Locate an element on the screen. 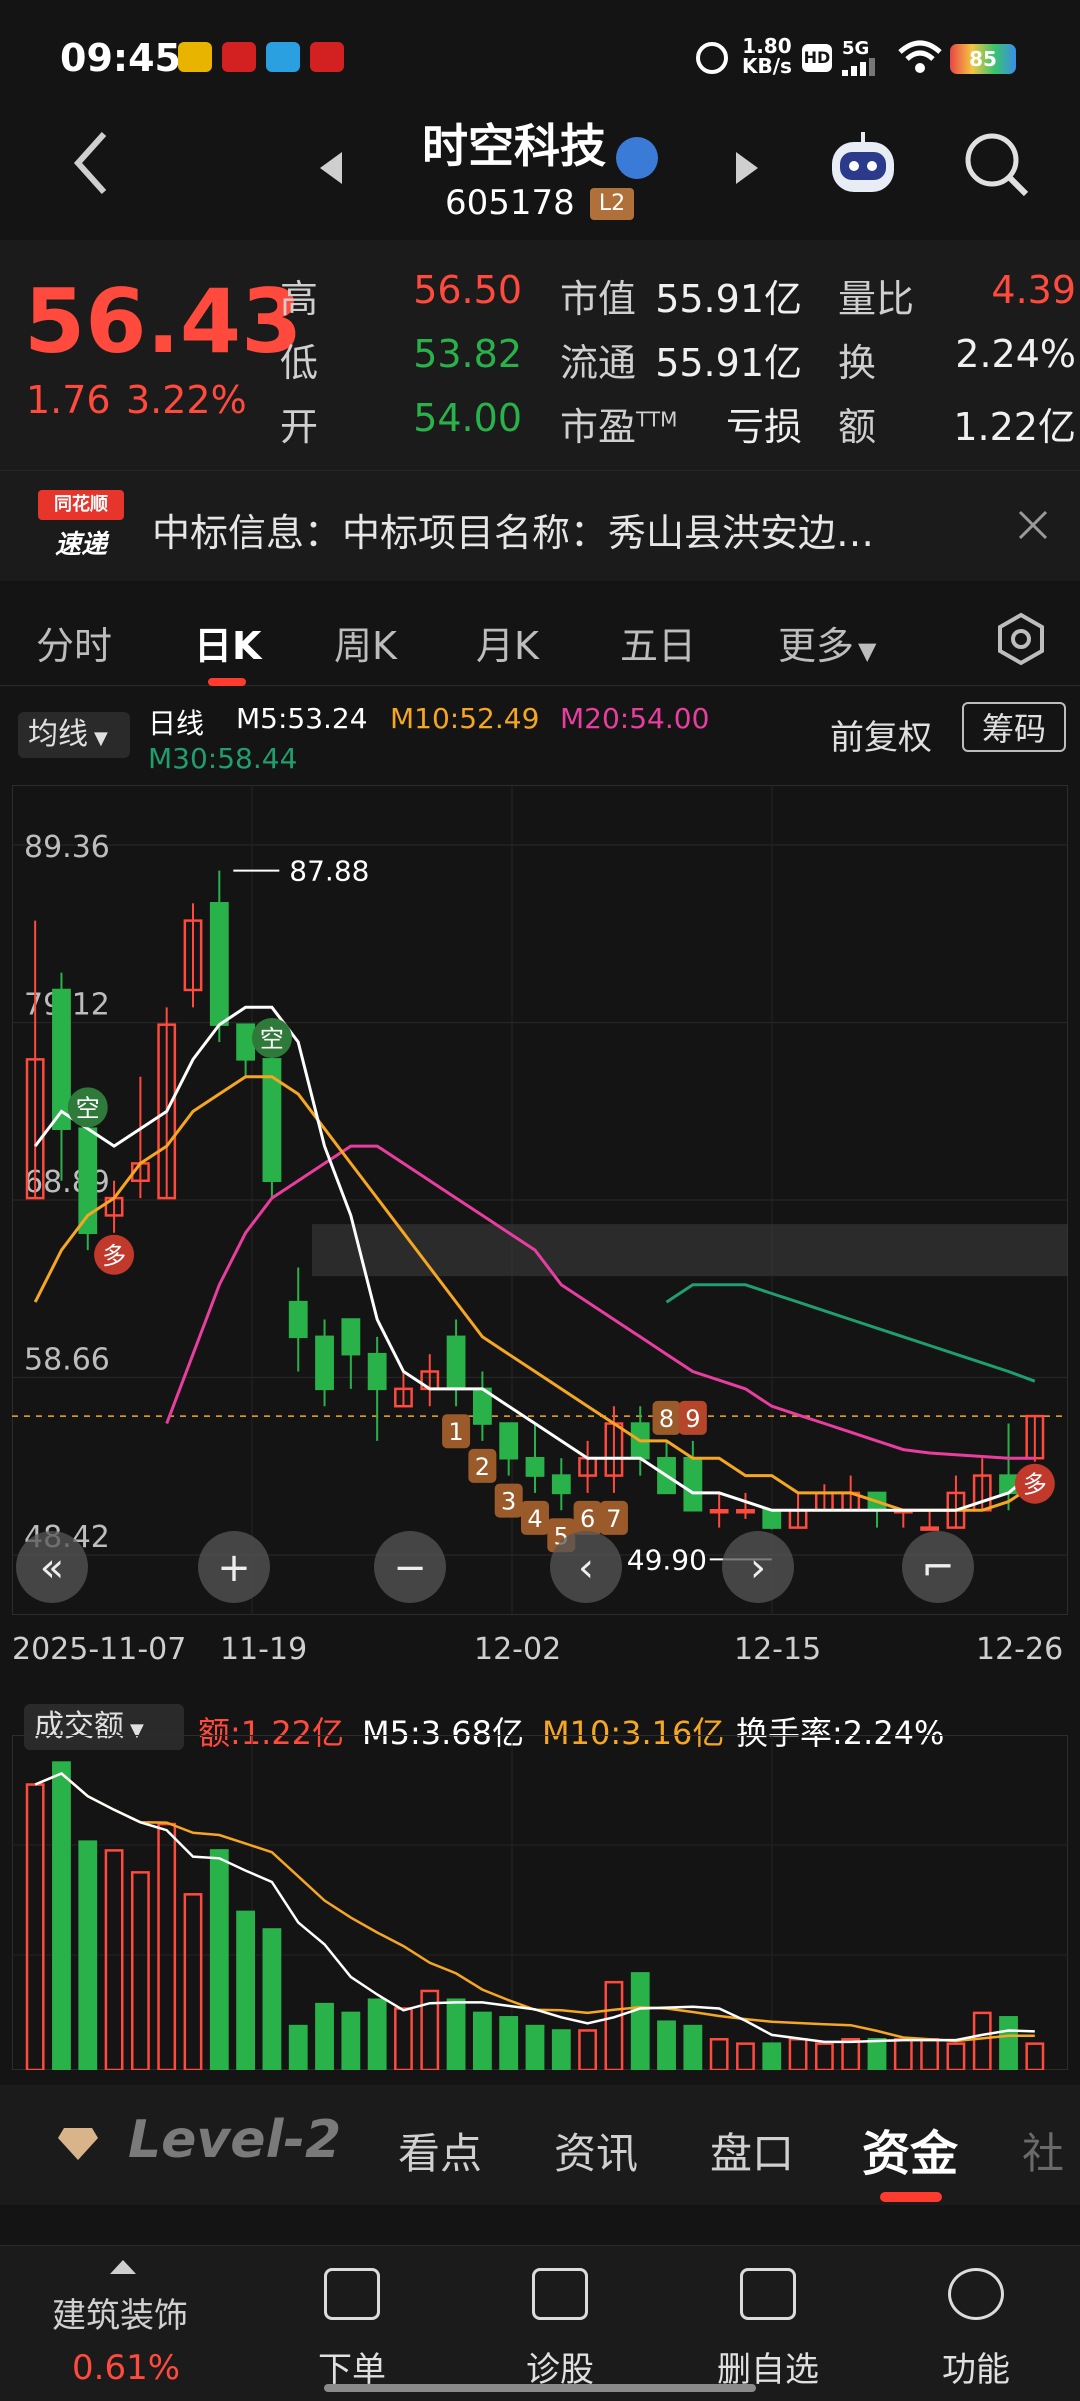  diagnose-button: 诊股 is located at coordinates (560, 2326).